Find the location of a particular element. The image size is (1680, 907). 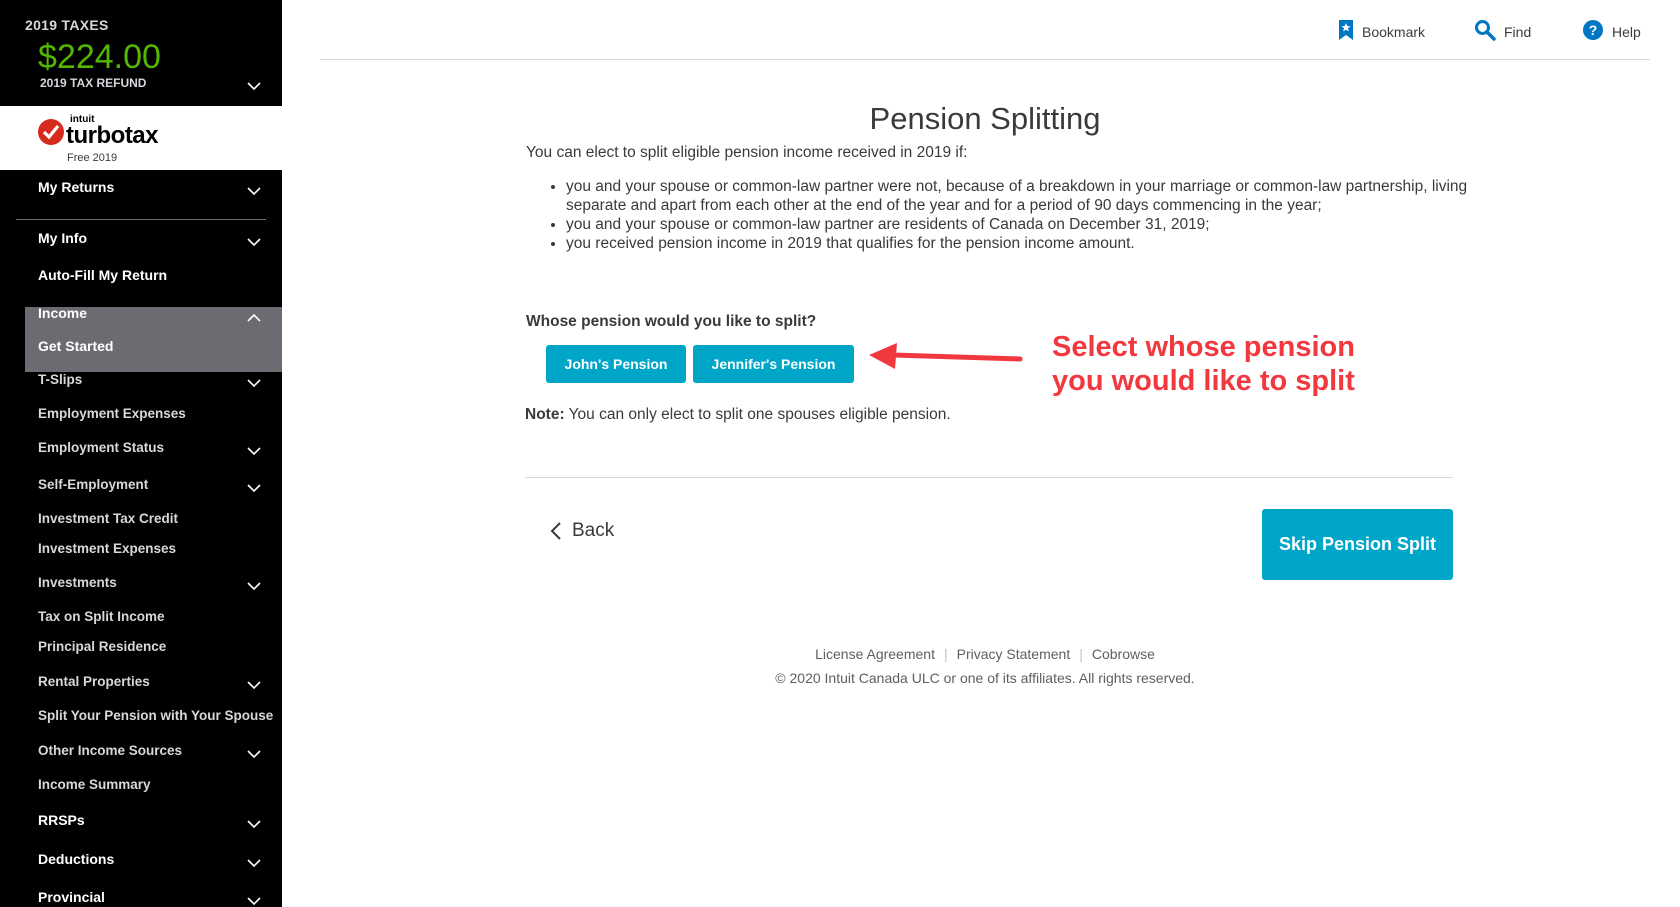

page-title: Pension Splitting is located at coordinates (985, 118).